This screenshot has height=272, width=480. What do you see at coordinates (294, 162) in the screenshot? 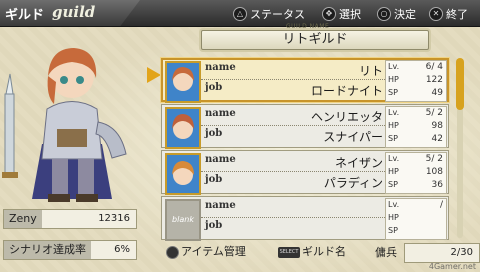
I see `member-name-row: name ネイザン` at bounding box center [294, 162].